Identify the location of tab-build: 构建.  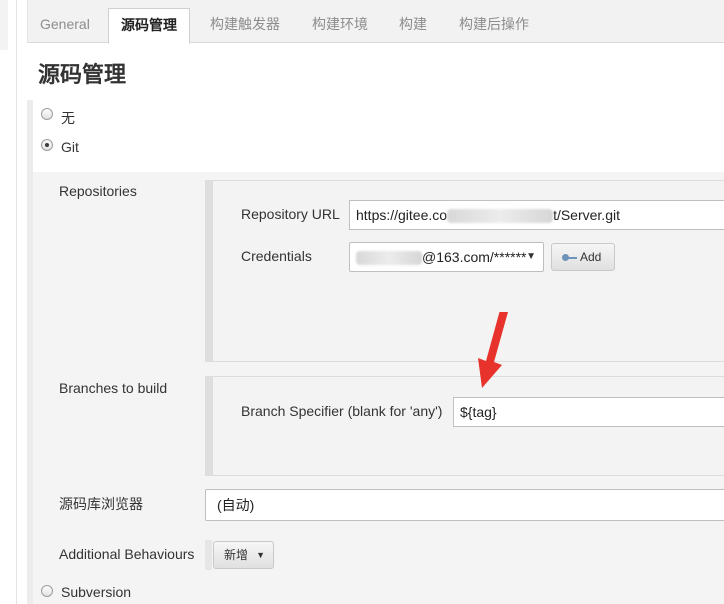
(413, 25).